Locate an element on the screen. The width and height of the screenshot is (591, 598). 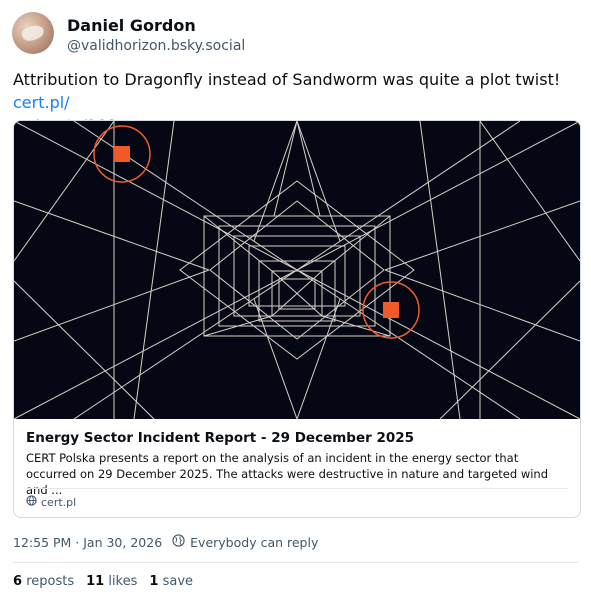
saves-count: 1 is located at coordinates (154, 581).